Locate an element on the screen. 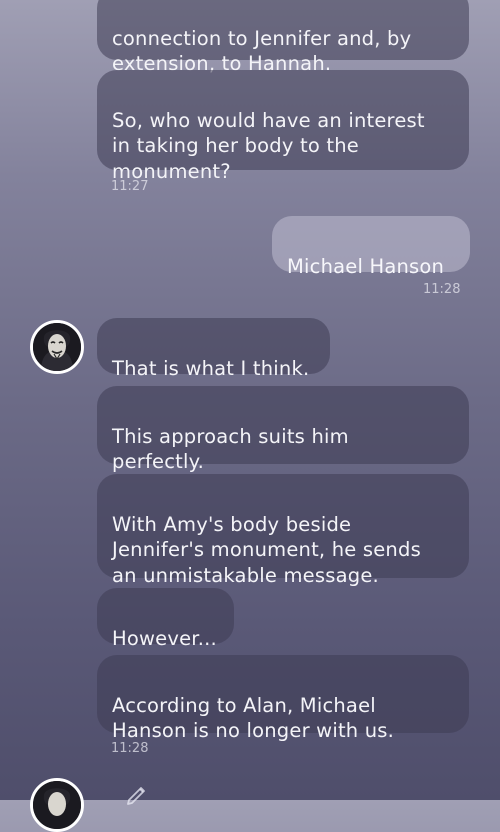 The height and width of the screenshot is (832, 500). message-text: This approach suits him perfectly. is located at coordinates (230, 449).